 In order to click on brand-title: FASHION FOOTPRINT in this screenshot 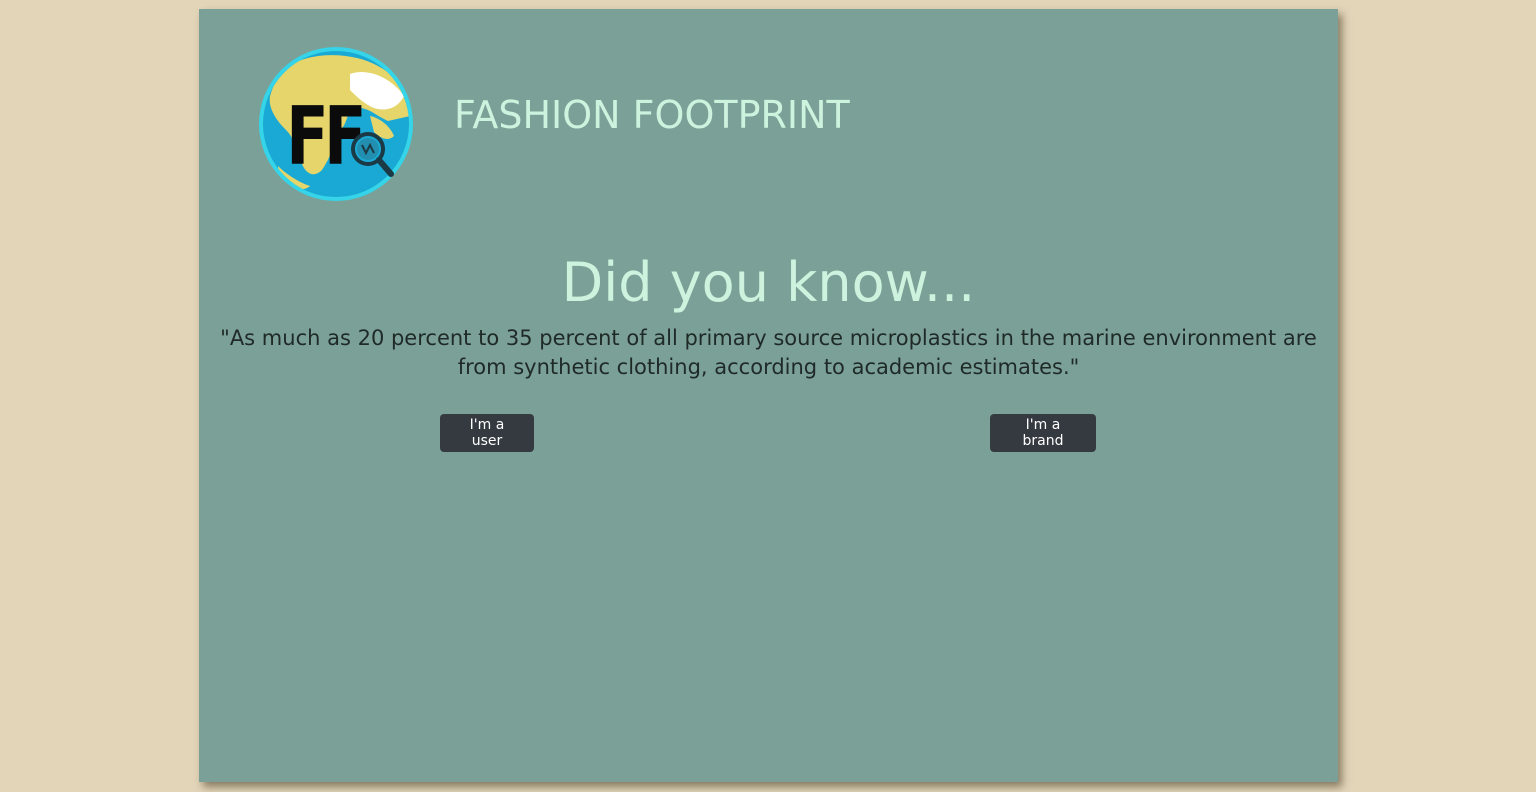, I will do `click(652, 115)`.